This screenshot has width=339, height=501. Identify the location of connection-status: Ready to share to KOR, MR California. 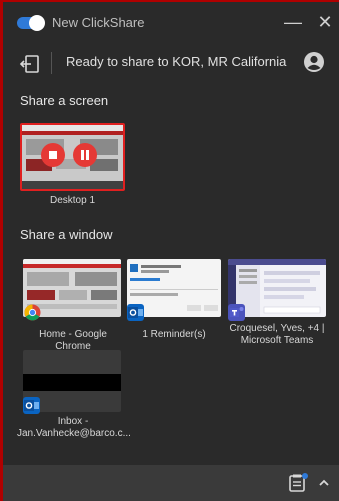
(176, 61).